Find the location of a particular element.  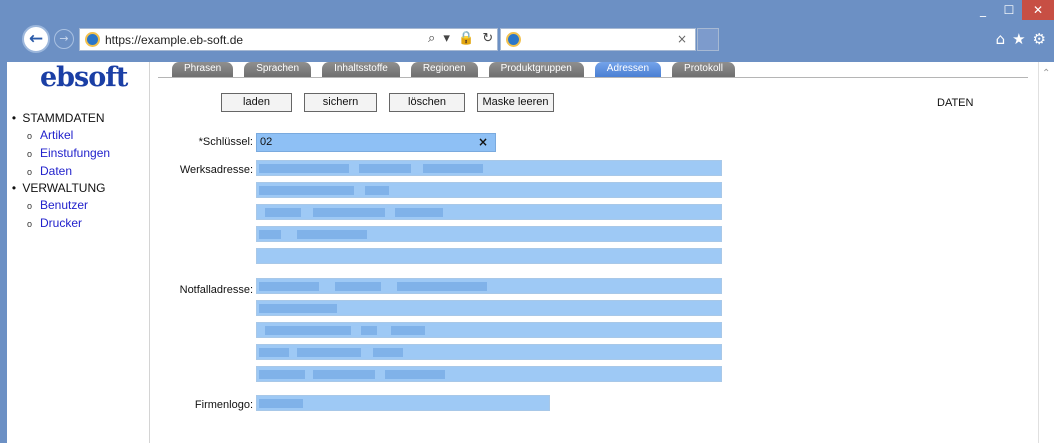

tab-inhaltsstoffe: Inhaltsstoffe is located at coordinates (361, 69).